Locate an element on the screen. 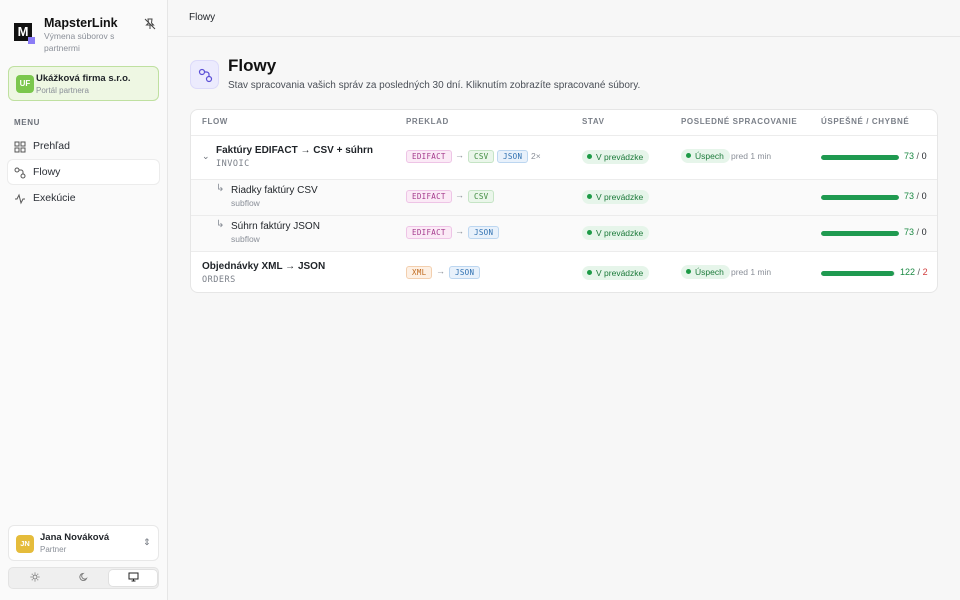 The height and width of the screenshot is (600, 960). flow-name: Objednávky XML → JSON is located at coordinates (264, 266).